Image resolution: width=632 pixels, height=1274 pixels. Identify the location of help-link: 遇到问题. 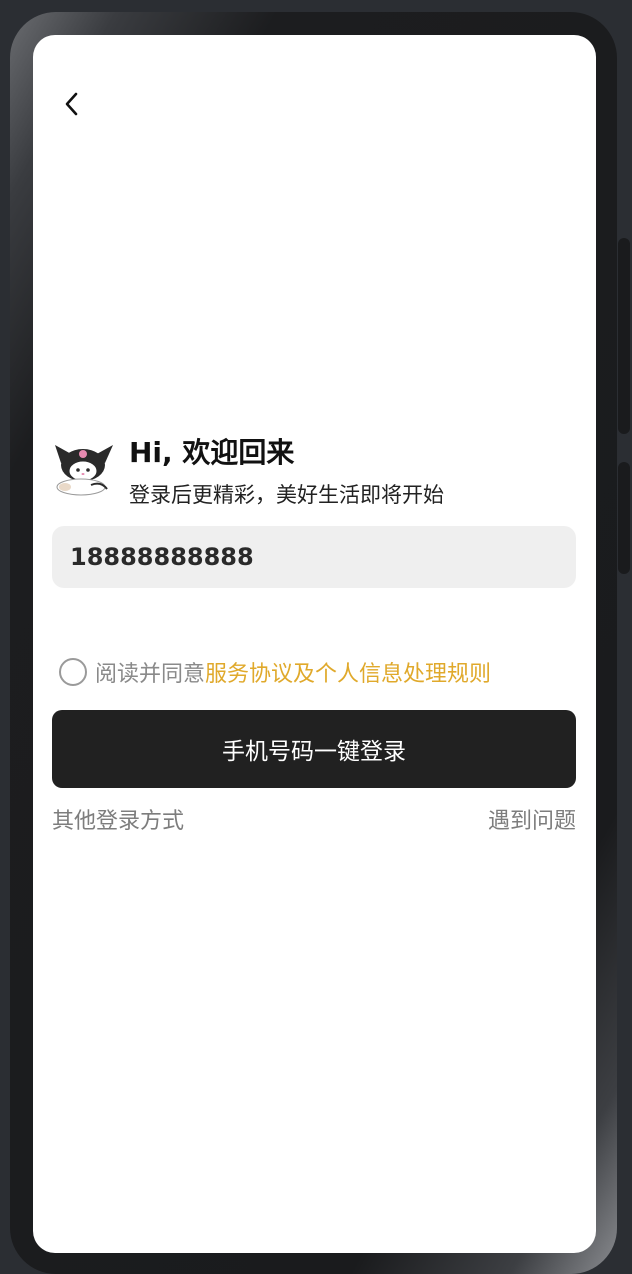
(532, 819).